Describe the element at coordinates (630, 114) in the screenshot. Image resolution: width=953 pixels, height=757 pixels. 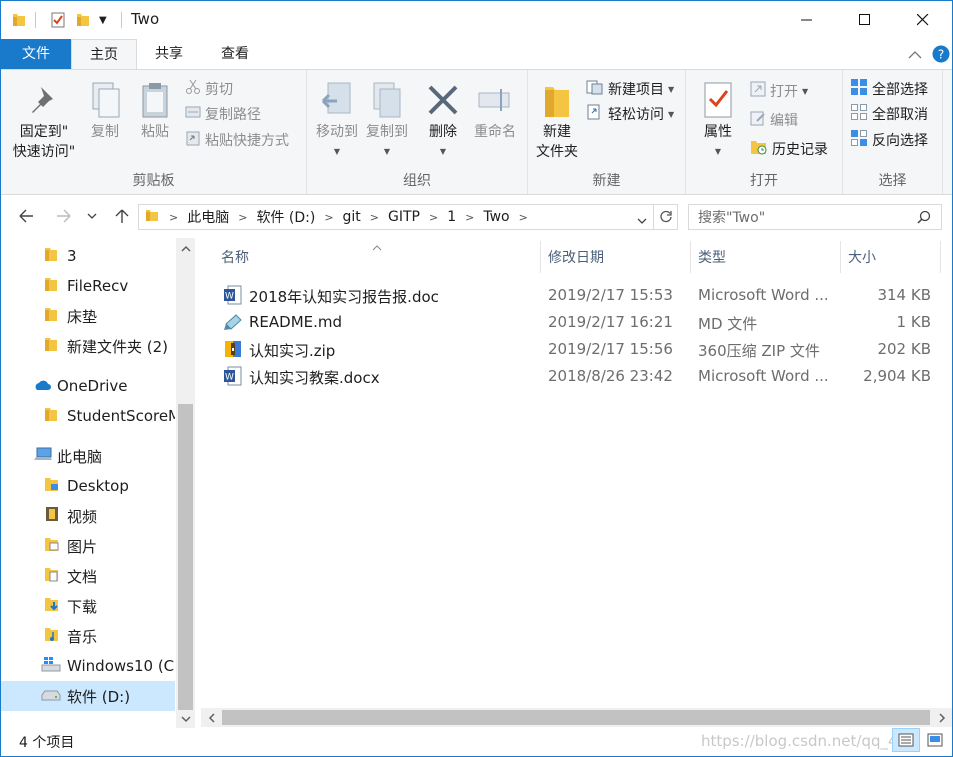
I see `easy-access-button: 轻松访问 ▼` at that location.